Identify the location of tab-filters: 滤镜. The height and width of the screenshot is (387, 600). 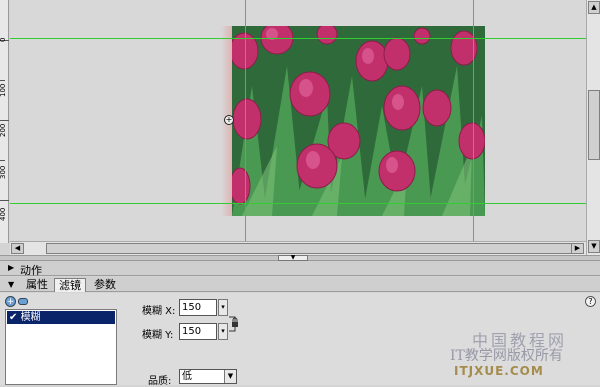
(70, 285).